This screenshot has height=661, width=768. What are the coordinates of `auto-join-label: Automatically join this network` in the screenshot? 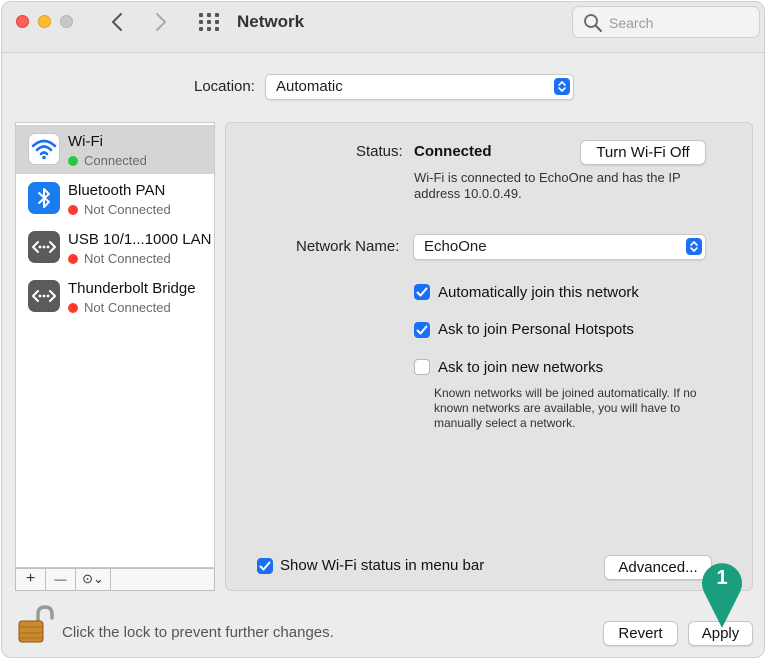 It's located at (538, 292).